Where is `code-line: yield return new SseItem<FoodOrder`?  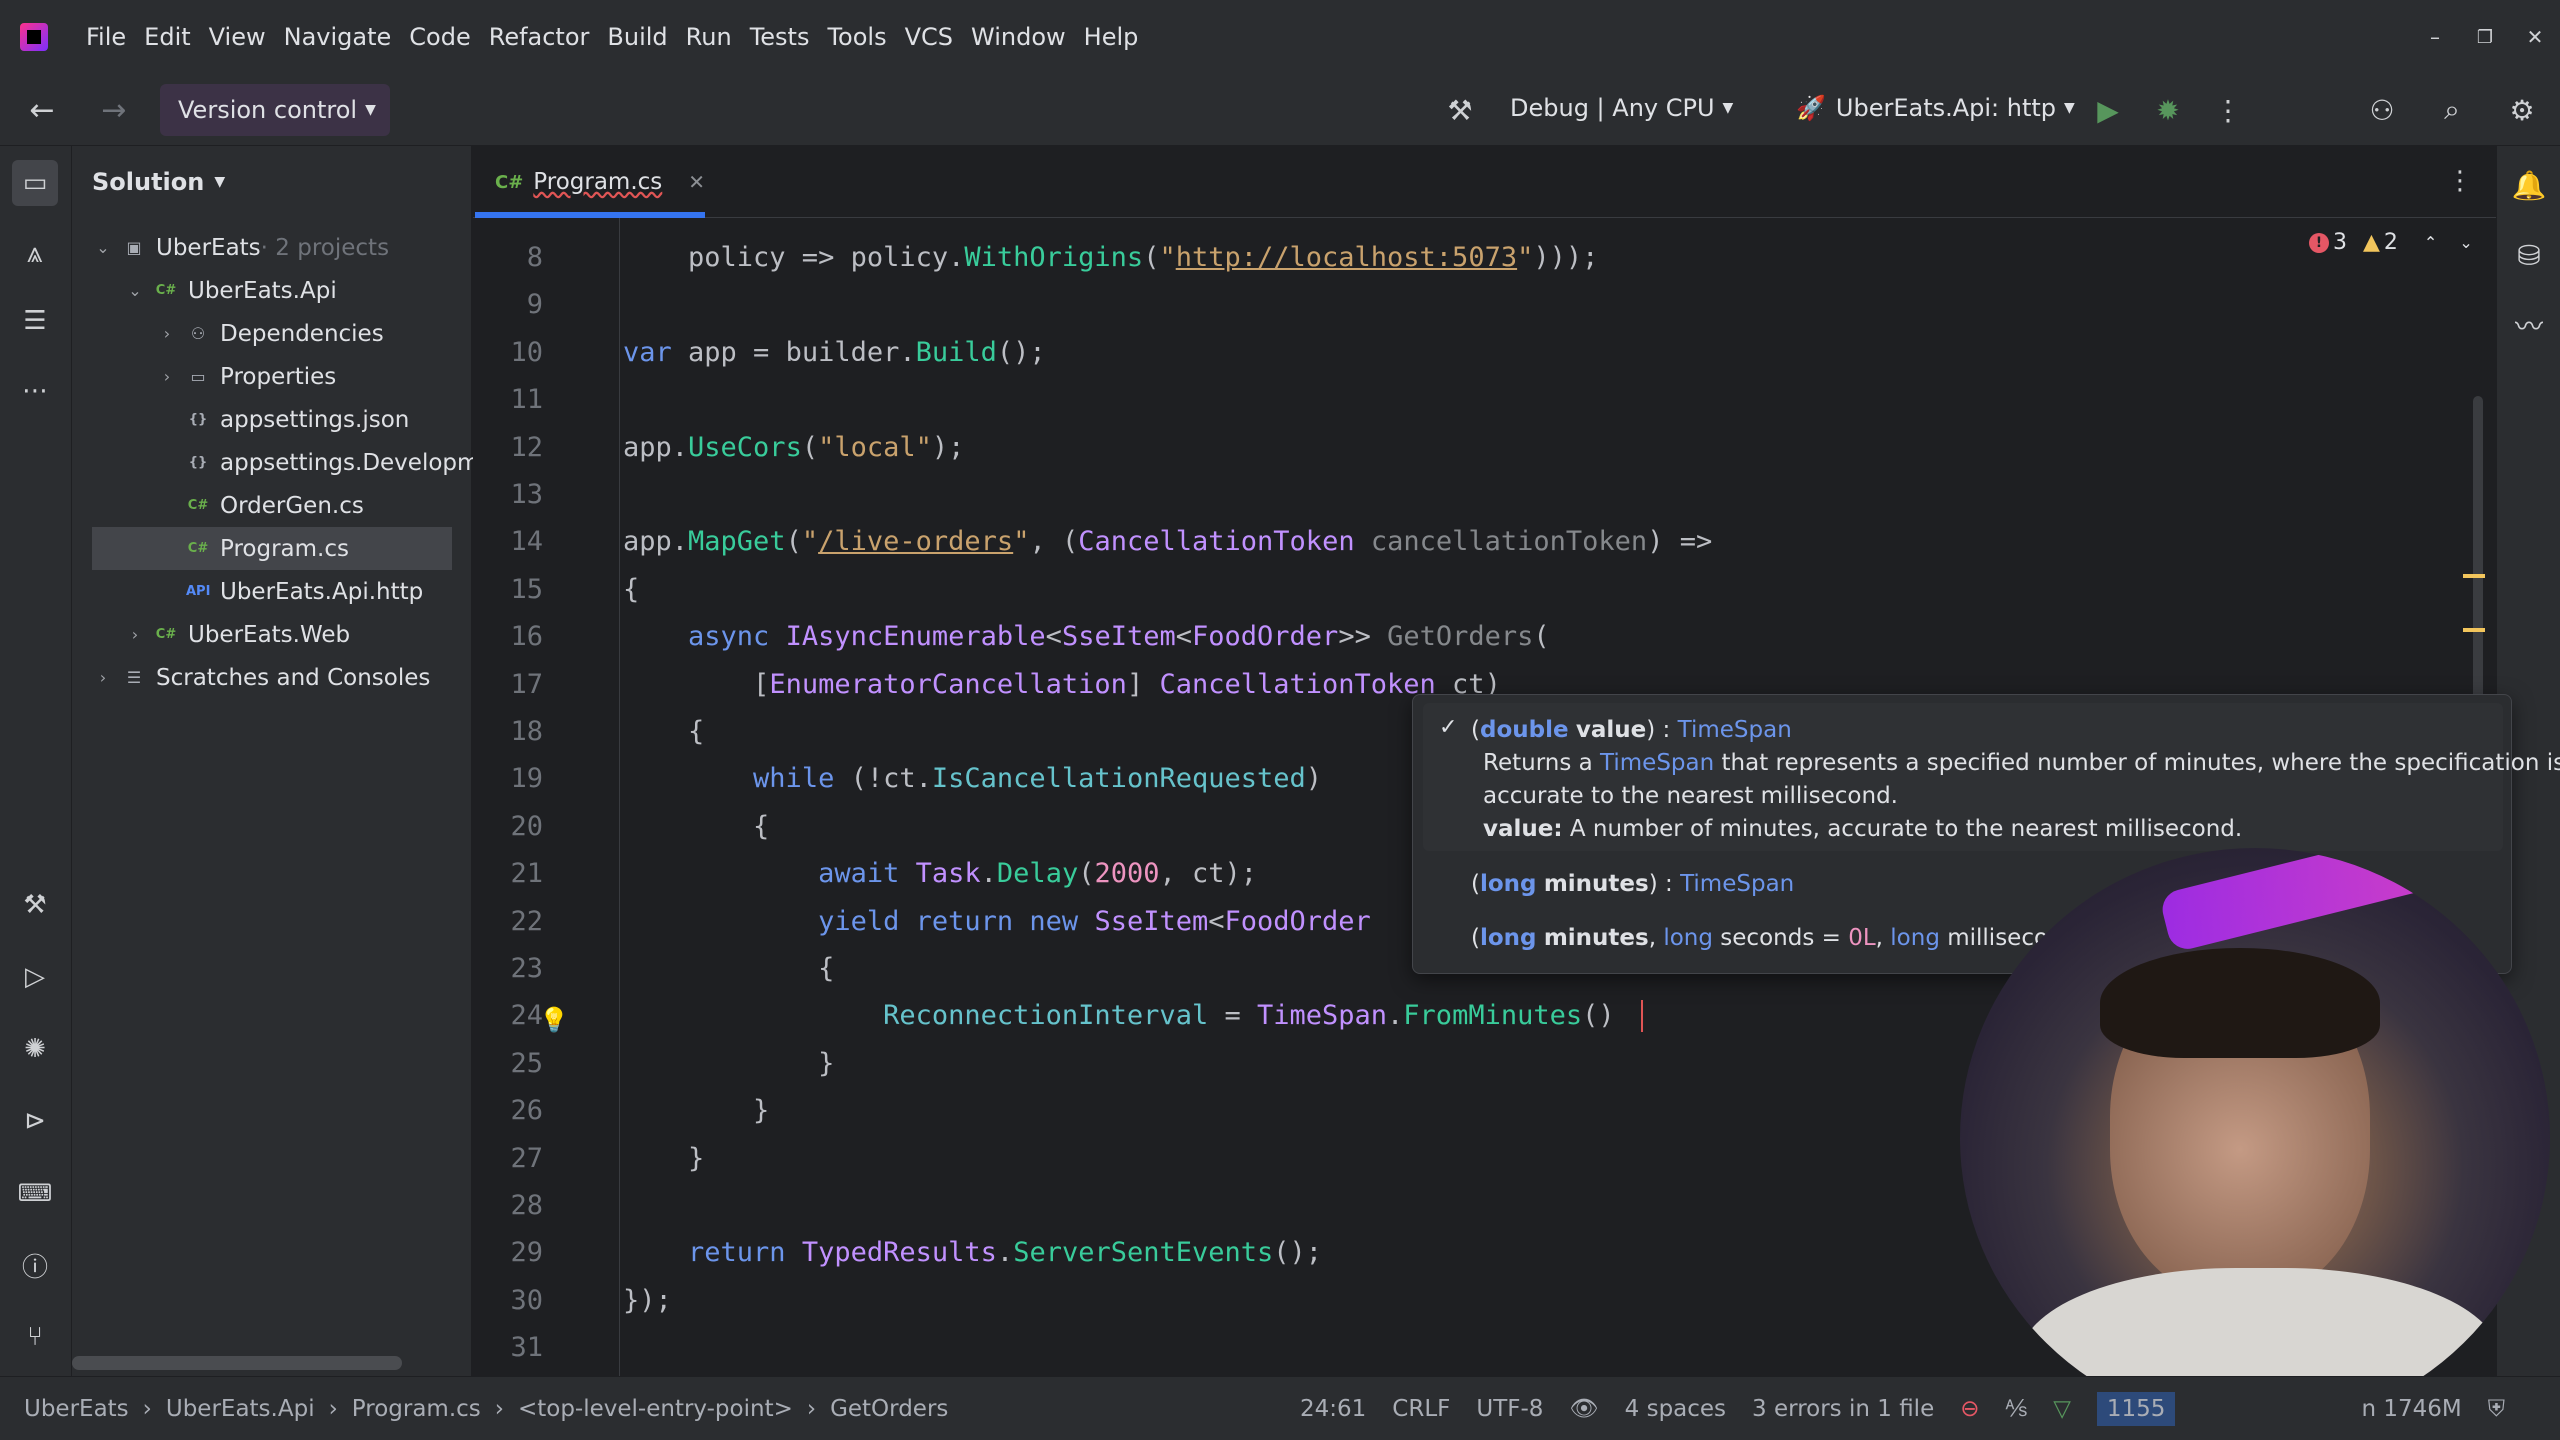 code-line: yield return new SseItem<FoodOrder is located at coordinates (997, 921).